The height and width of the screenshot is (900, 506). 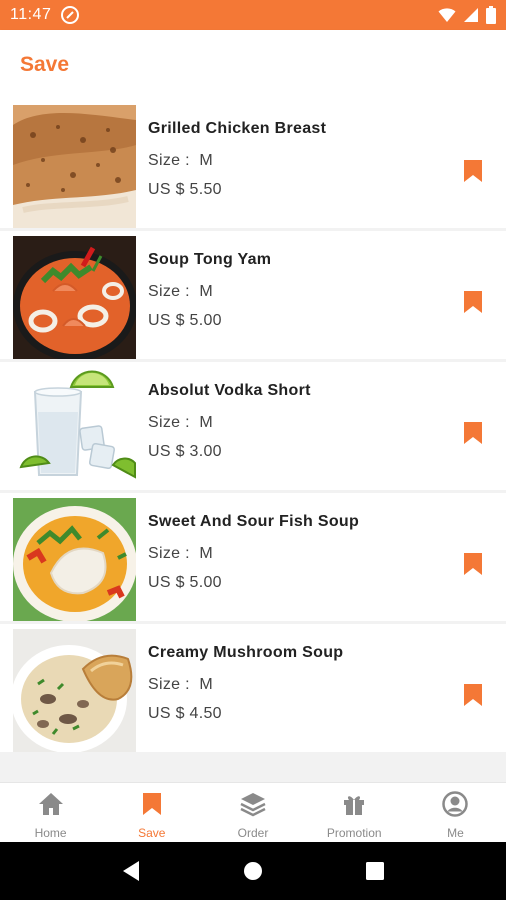 What do you see at coordinates (354, 804) in the screenshot?
I see `gift-icon` at bounding box center [354, 804].